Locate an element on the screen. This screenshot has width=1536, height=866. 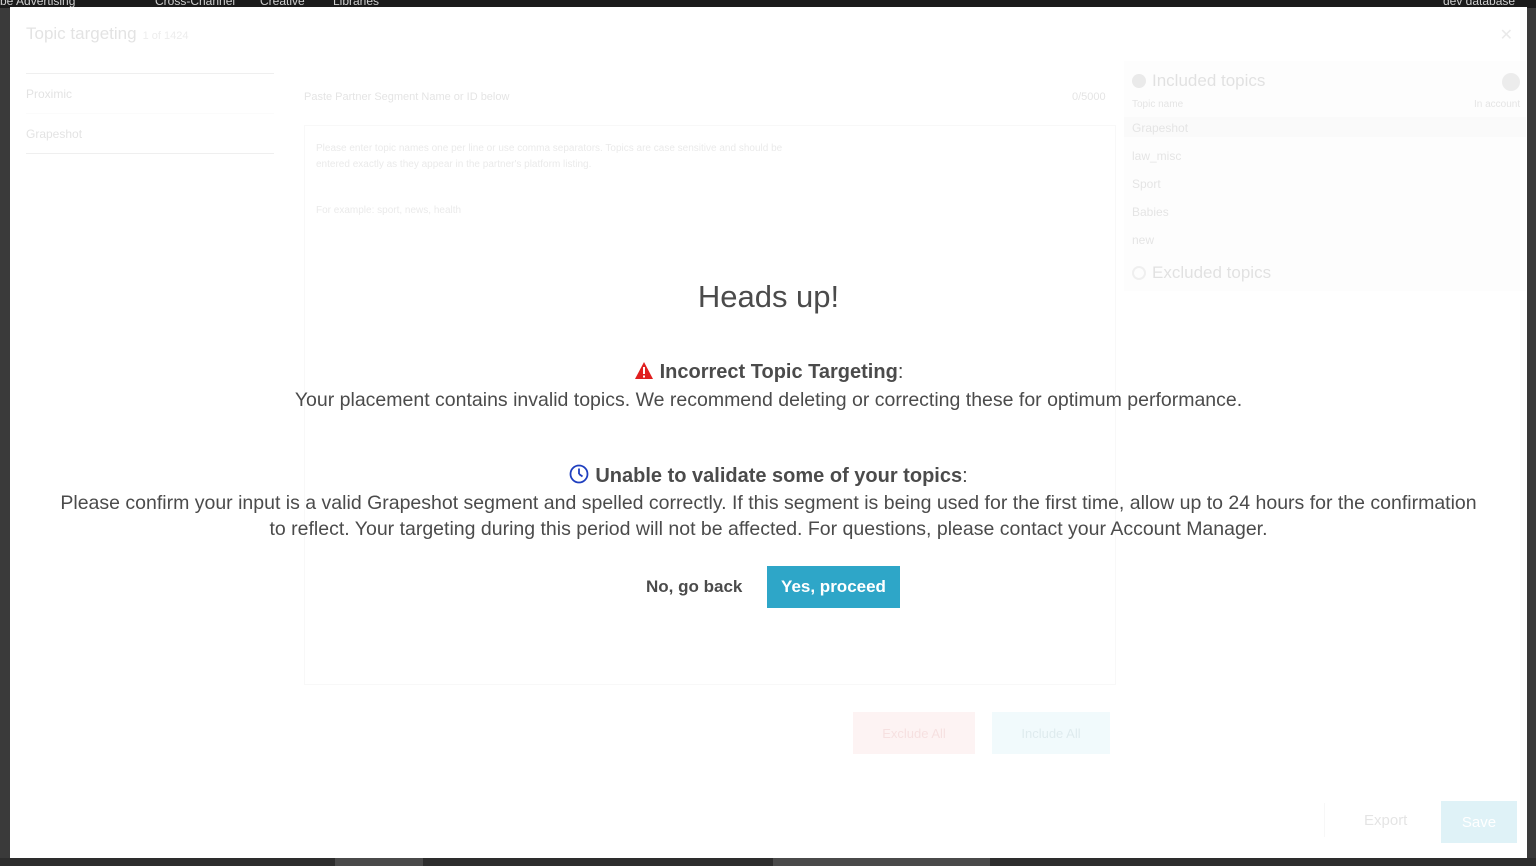
clock-icon is located at coordinates (579, 477).